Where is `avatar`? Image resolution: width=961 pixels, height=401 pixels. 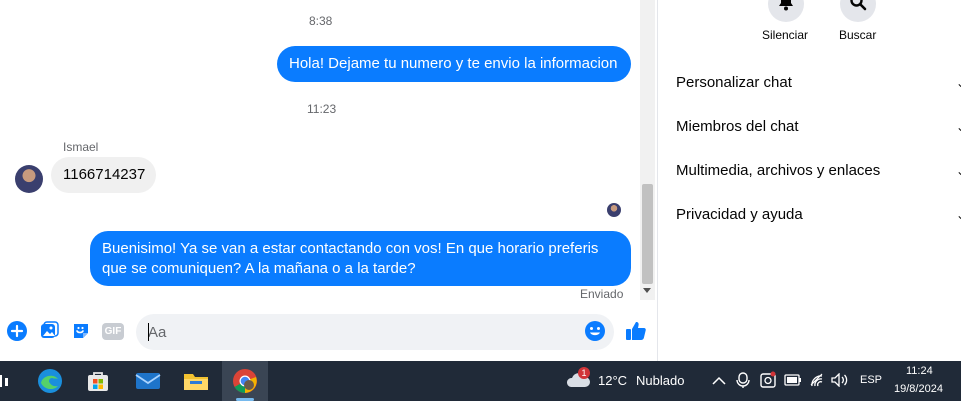 avatar is located at coordinates (29, 179).